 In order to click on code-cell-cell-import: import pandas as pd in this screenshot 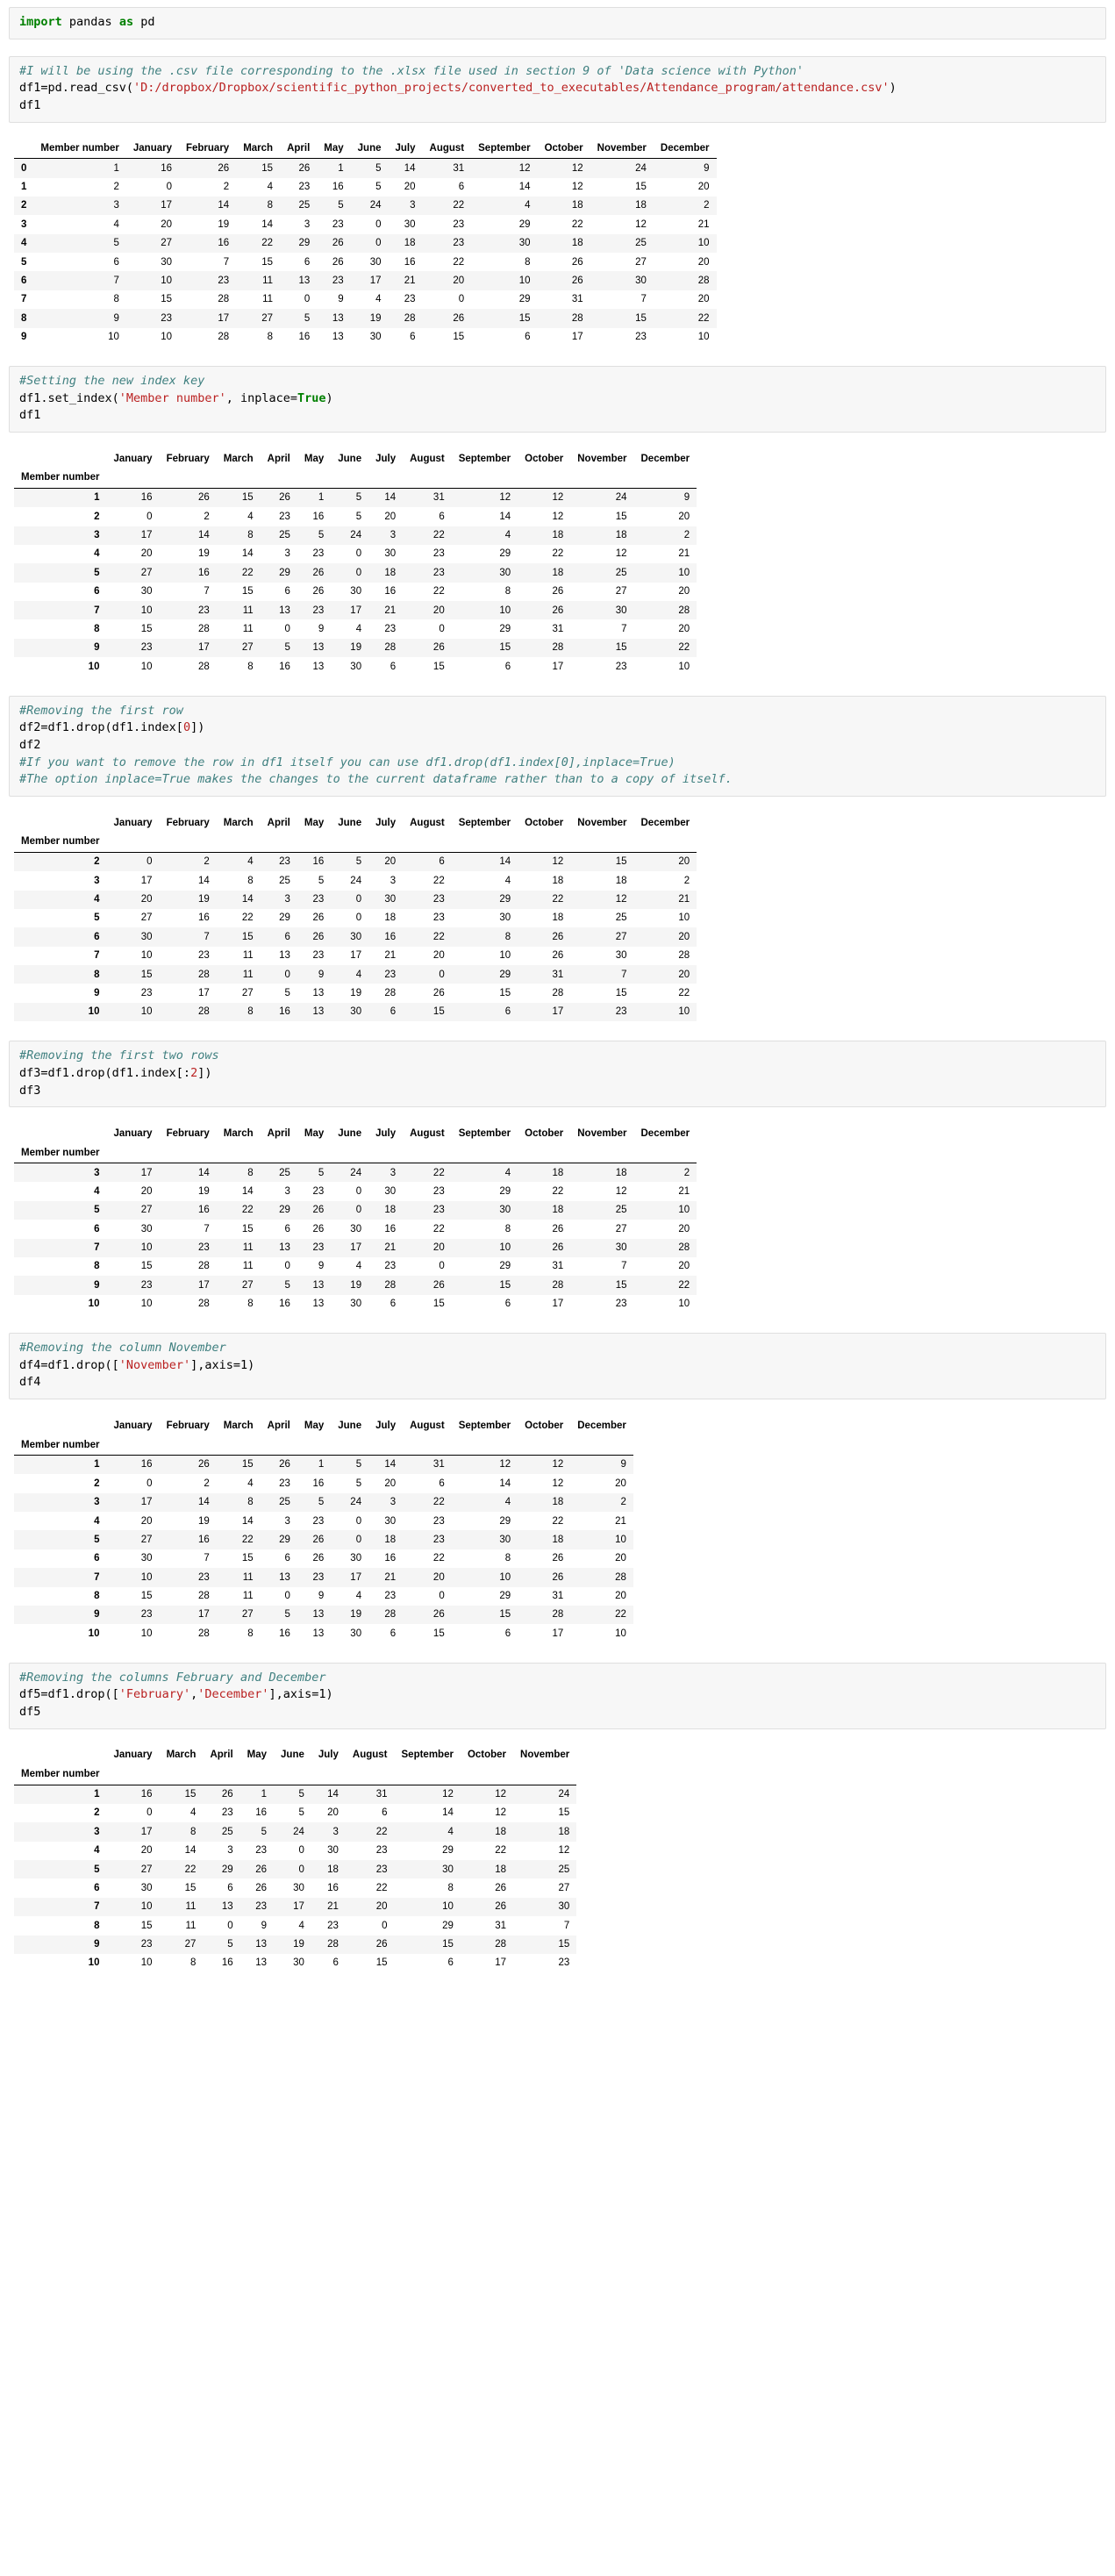, I will do `click(557, 23)`.